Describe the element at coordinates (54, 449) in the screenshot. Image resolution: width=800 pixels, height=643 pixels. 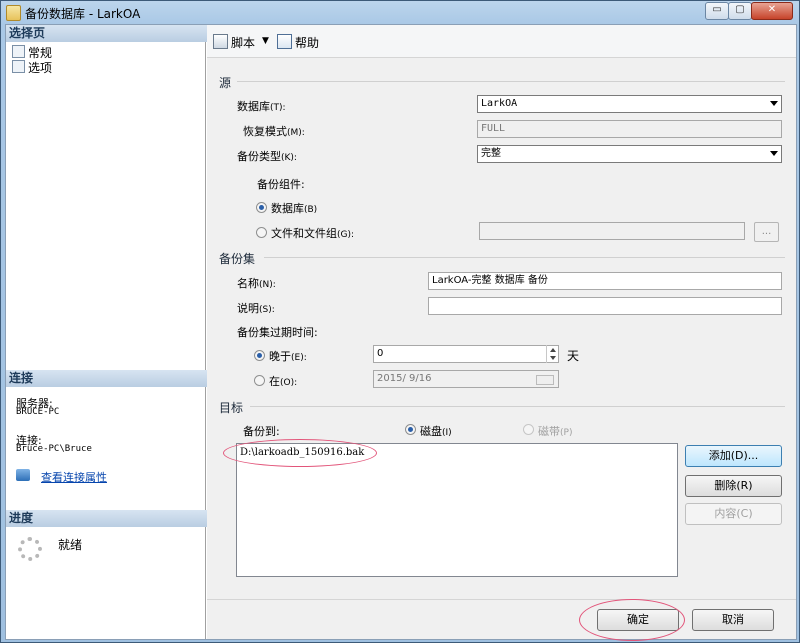
I see `connection-value: Bruce-PC\Bruce` at that location.